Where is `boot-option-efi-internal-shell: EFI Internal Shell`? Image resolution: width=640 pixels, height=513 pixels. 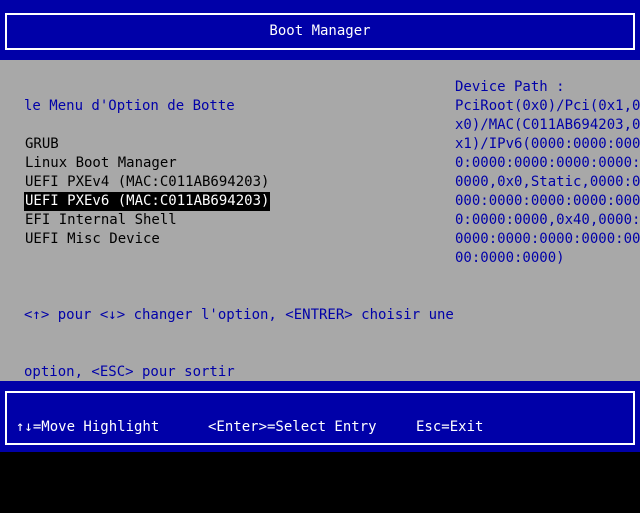
boot-option-efi-internal-shell: EFI Internal Shell is located at coordinates (147, 220).